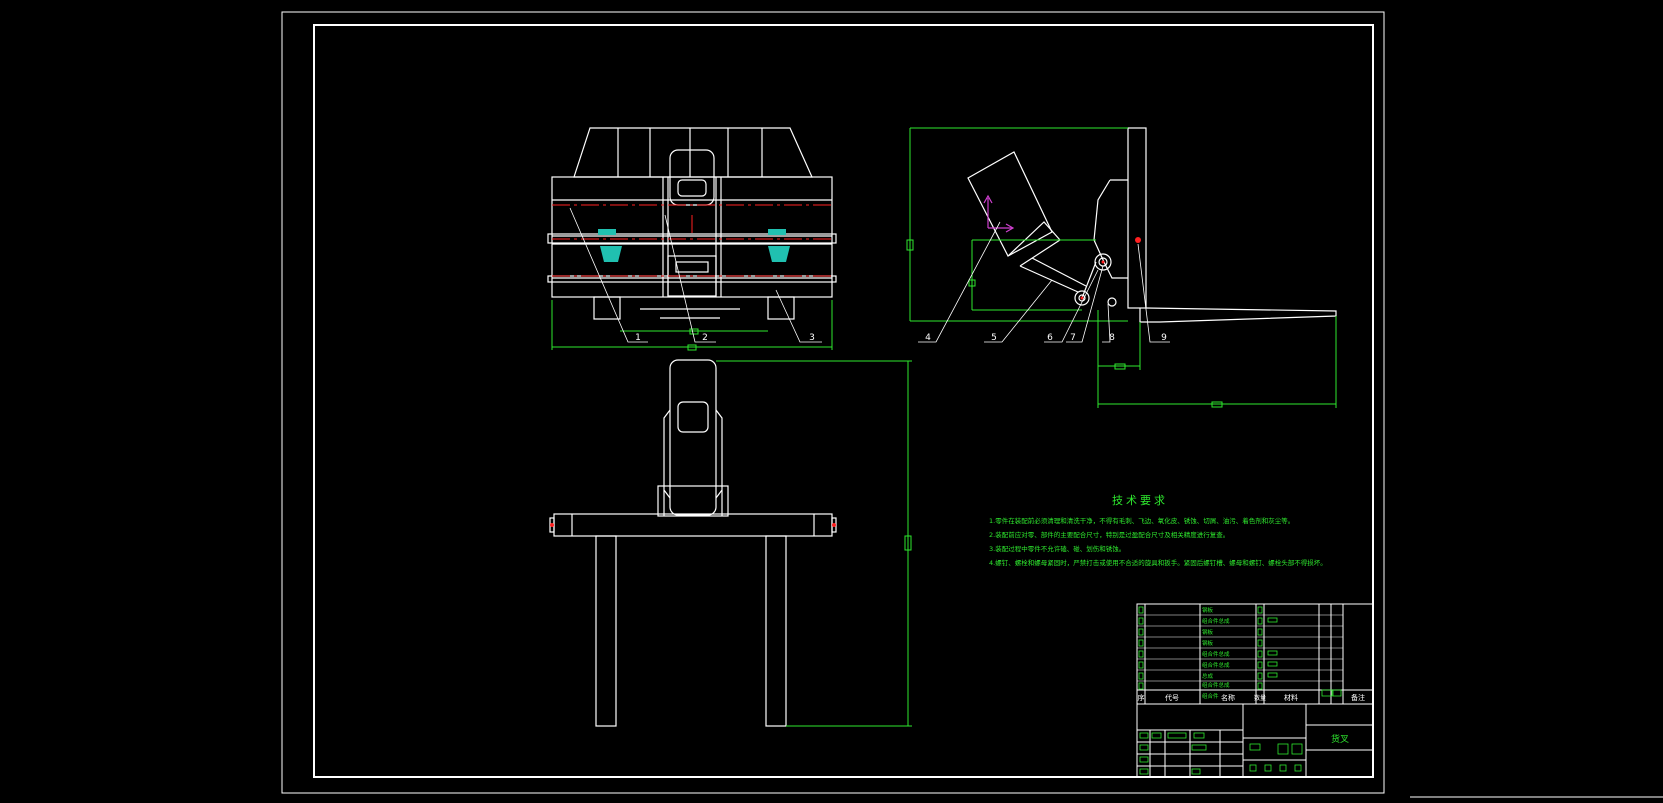  What do you see at coordinates (1046, 338) in the screenshot?
I see `side-view-balloons: 4 5 6 7 8 9` at bounding box center [1046, 338].